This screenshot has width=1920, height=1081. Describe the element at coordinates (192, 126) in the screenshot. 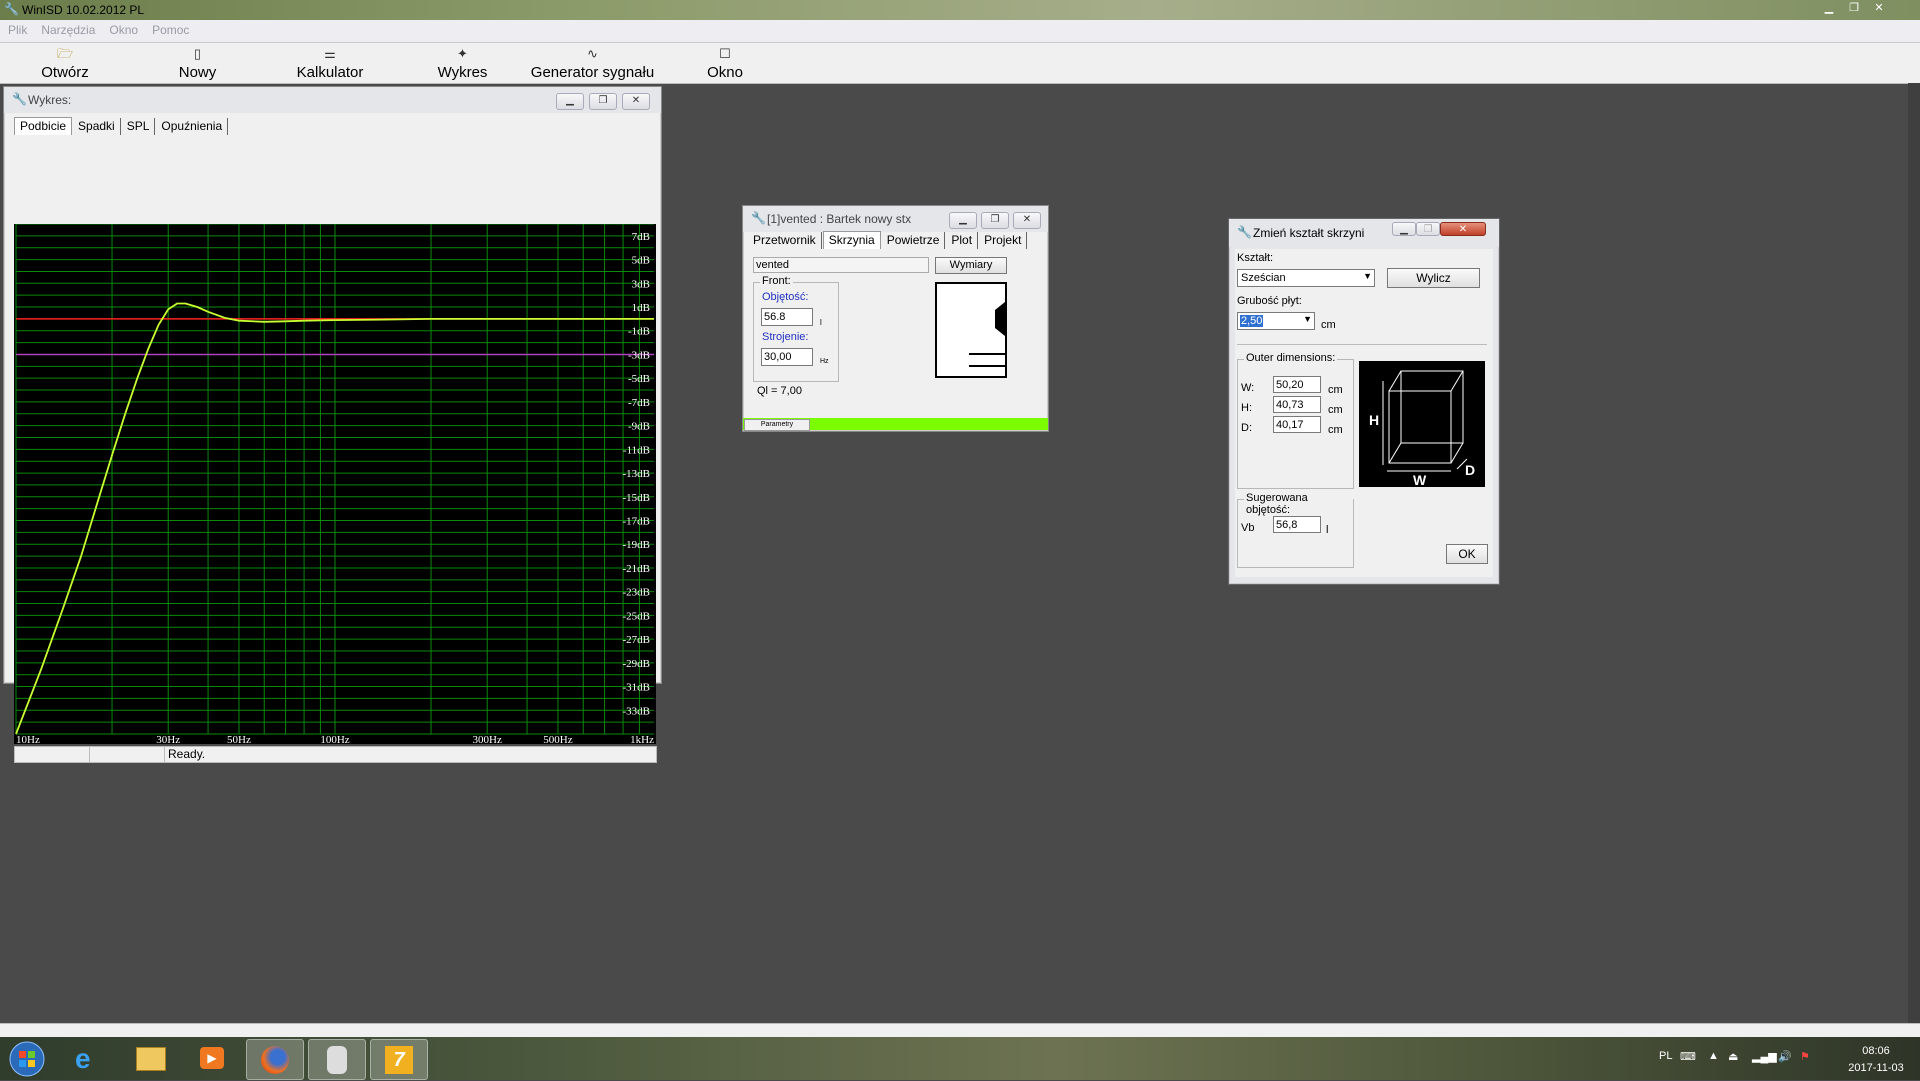

I see `tab-opoznienia: Opuźnienia` at that location.